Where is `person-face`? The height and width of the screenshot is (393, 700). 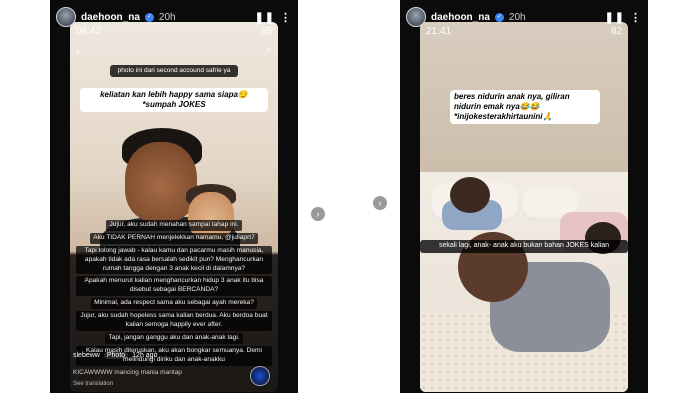
person-face is located at coordinates (161, 182).